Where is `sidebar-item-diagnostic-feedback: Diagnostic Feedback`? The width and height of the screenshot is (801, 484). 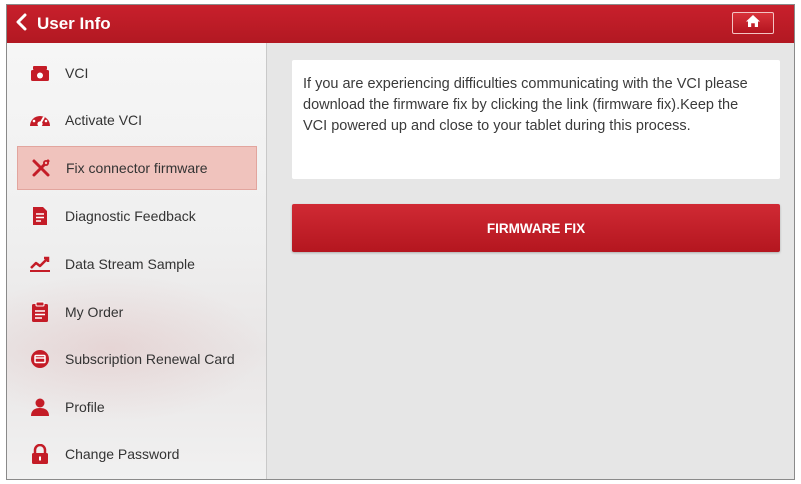 sidebar-item-diagnostic-feedback: Diagnostic Feedback is located at coordinates (137, 216).